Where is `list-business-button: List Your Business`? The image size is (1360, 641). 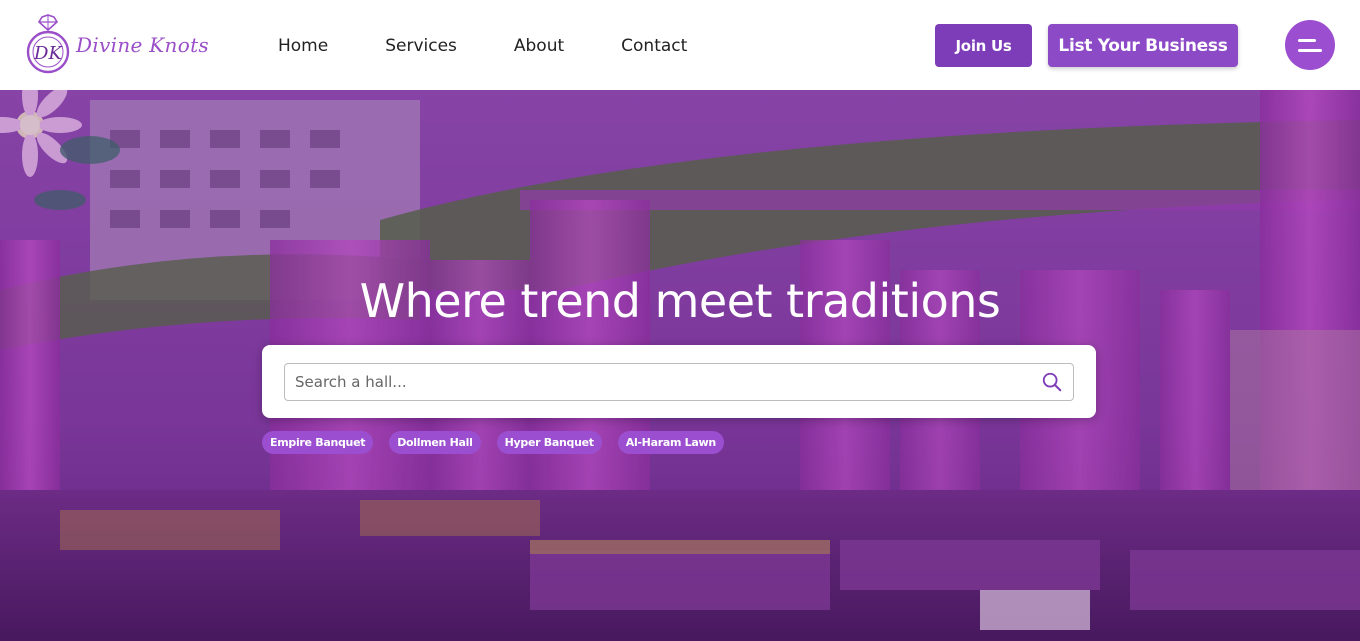
list-business-button: List Your Business is located at coordinates (1143, 45).